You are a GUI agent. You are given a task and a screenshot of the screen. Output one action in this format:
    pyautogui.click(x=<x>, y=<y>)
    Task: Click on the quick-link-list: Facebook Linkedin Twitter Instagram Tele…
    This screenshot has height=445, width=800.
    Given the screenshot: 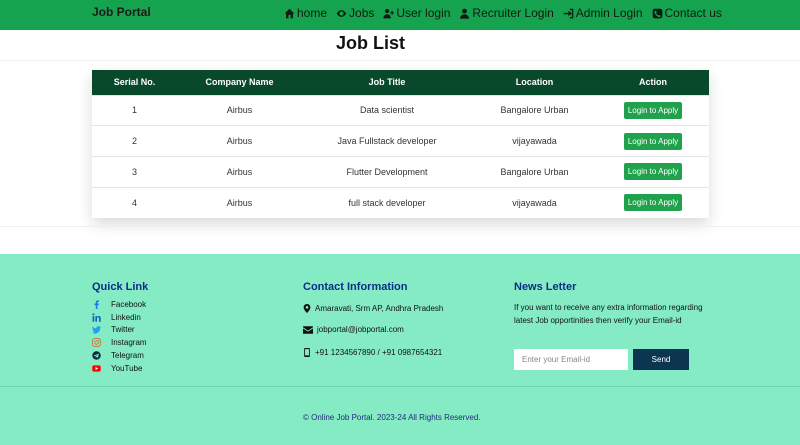 What is the action you would take?
    pyautogui.click(x=119, y=336)
    